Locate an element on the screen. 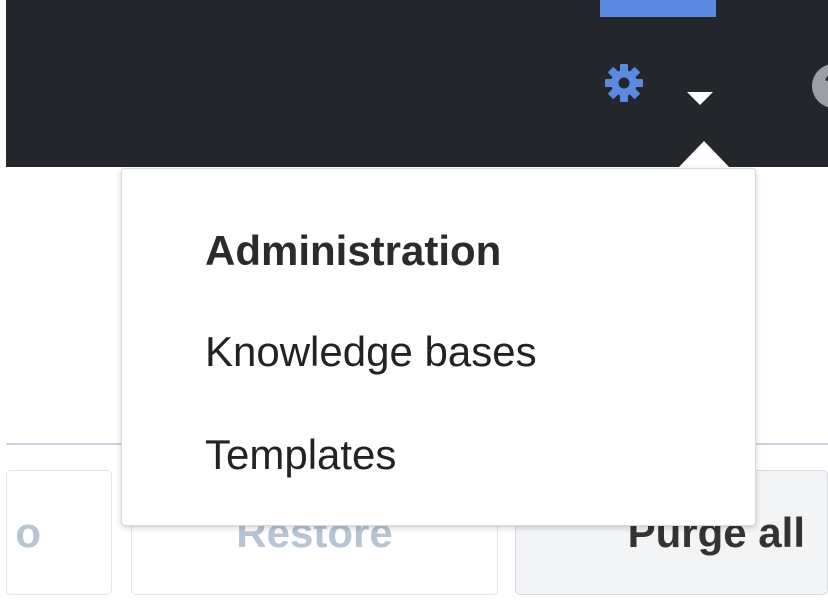  menu-item-templates: Templates is located at coordinates (300, 455).